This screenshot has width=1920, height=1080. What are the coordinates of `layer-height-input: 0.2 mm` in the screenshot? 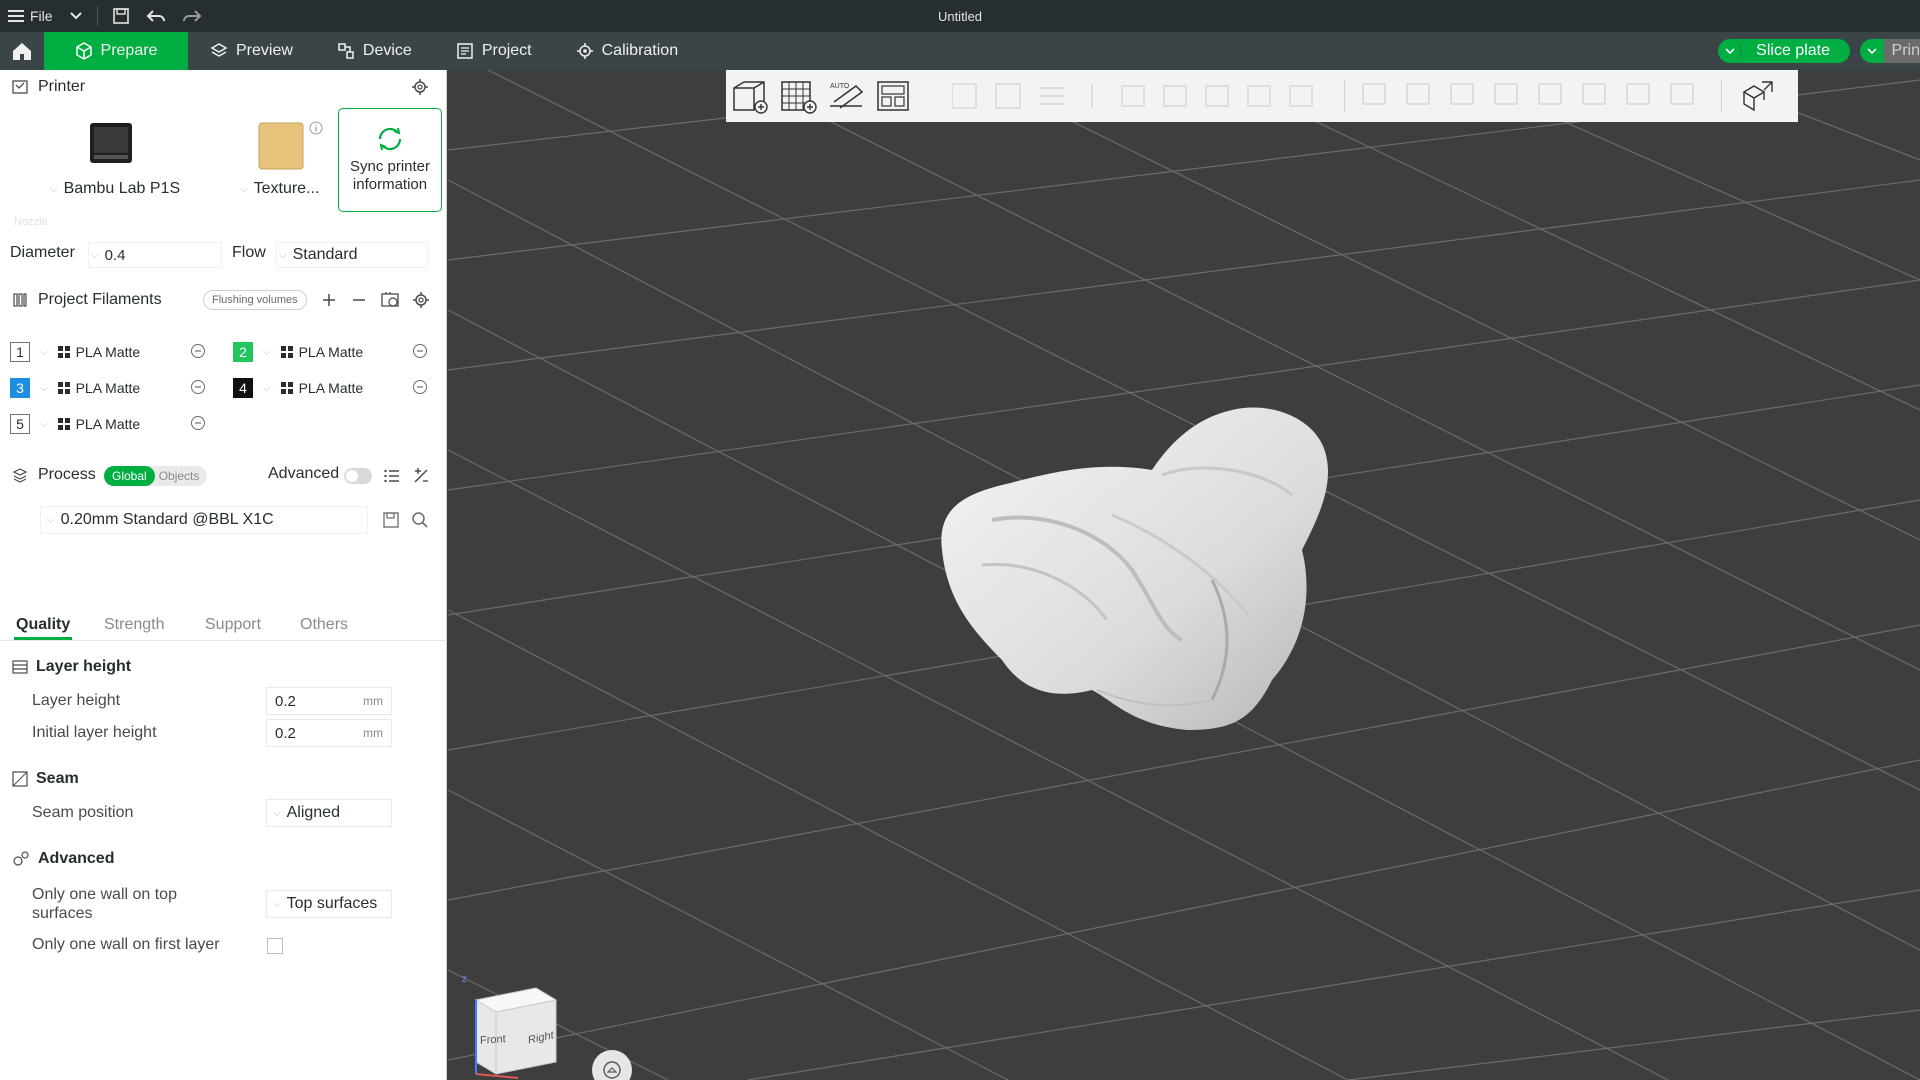 It's located at (329, 701).